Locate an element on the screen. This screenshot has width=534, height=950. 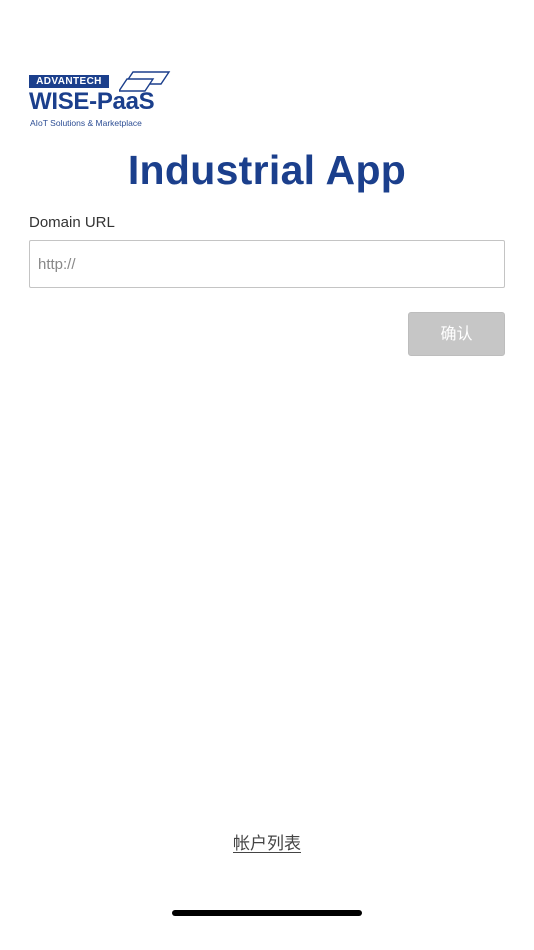
home-indicator is located at coordinates (267, 913).